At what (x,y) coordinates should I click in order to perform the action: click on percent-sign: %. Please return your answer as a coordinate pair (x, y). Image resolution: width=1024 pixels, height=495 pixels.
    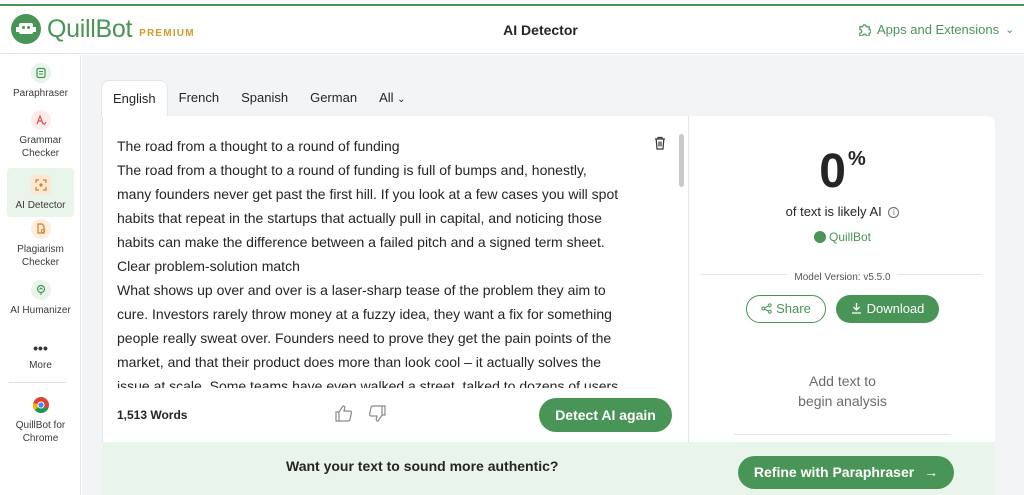
    Looking at the image, I should click on (856, 159).